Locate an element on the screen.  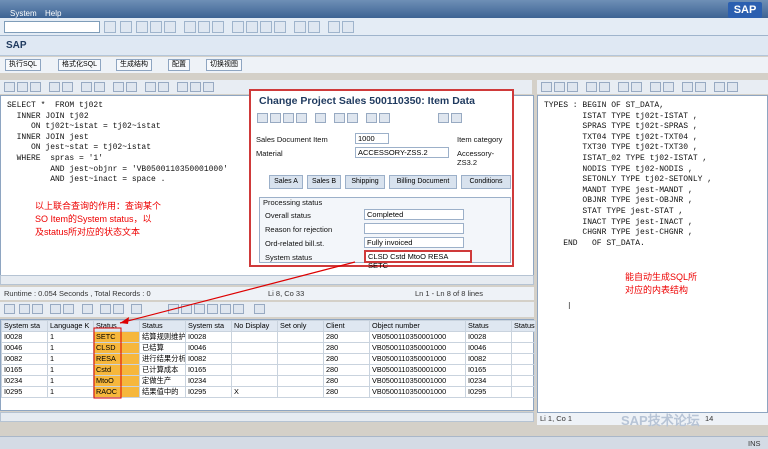
last-item-icon is located at coordinates (301, 118).